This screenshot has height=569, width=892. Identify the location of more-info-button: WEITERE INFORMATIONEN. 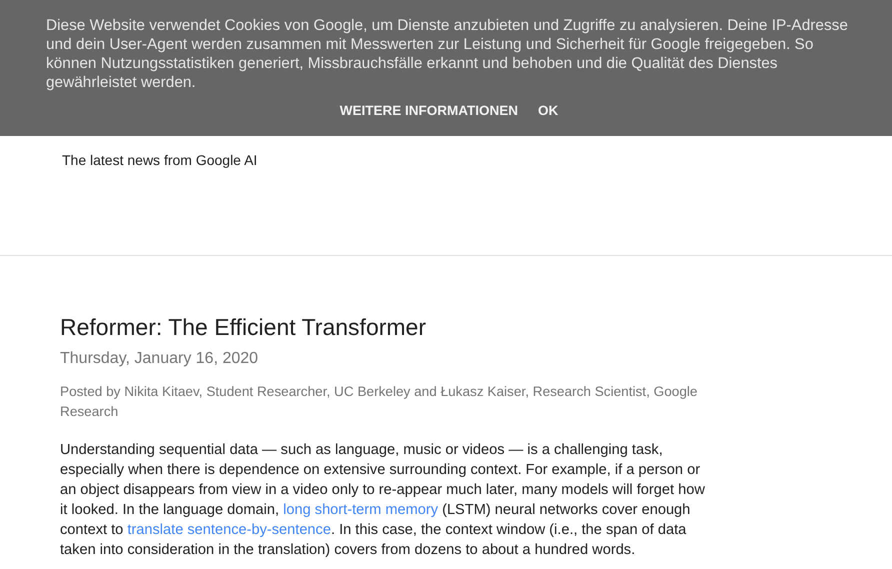
(429, 110).